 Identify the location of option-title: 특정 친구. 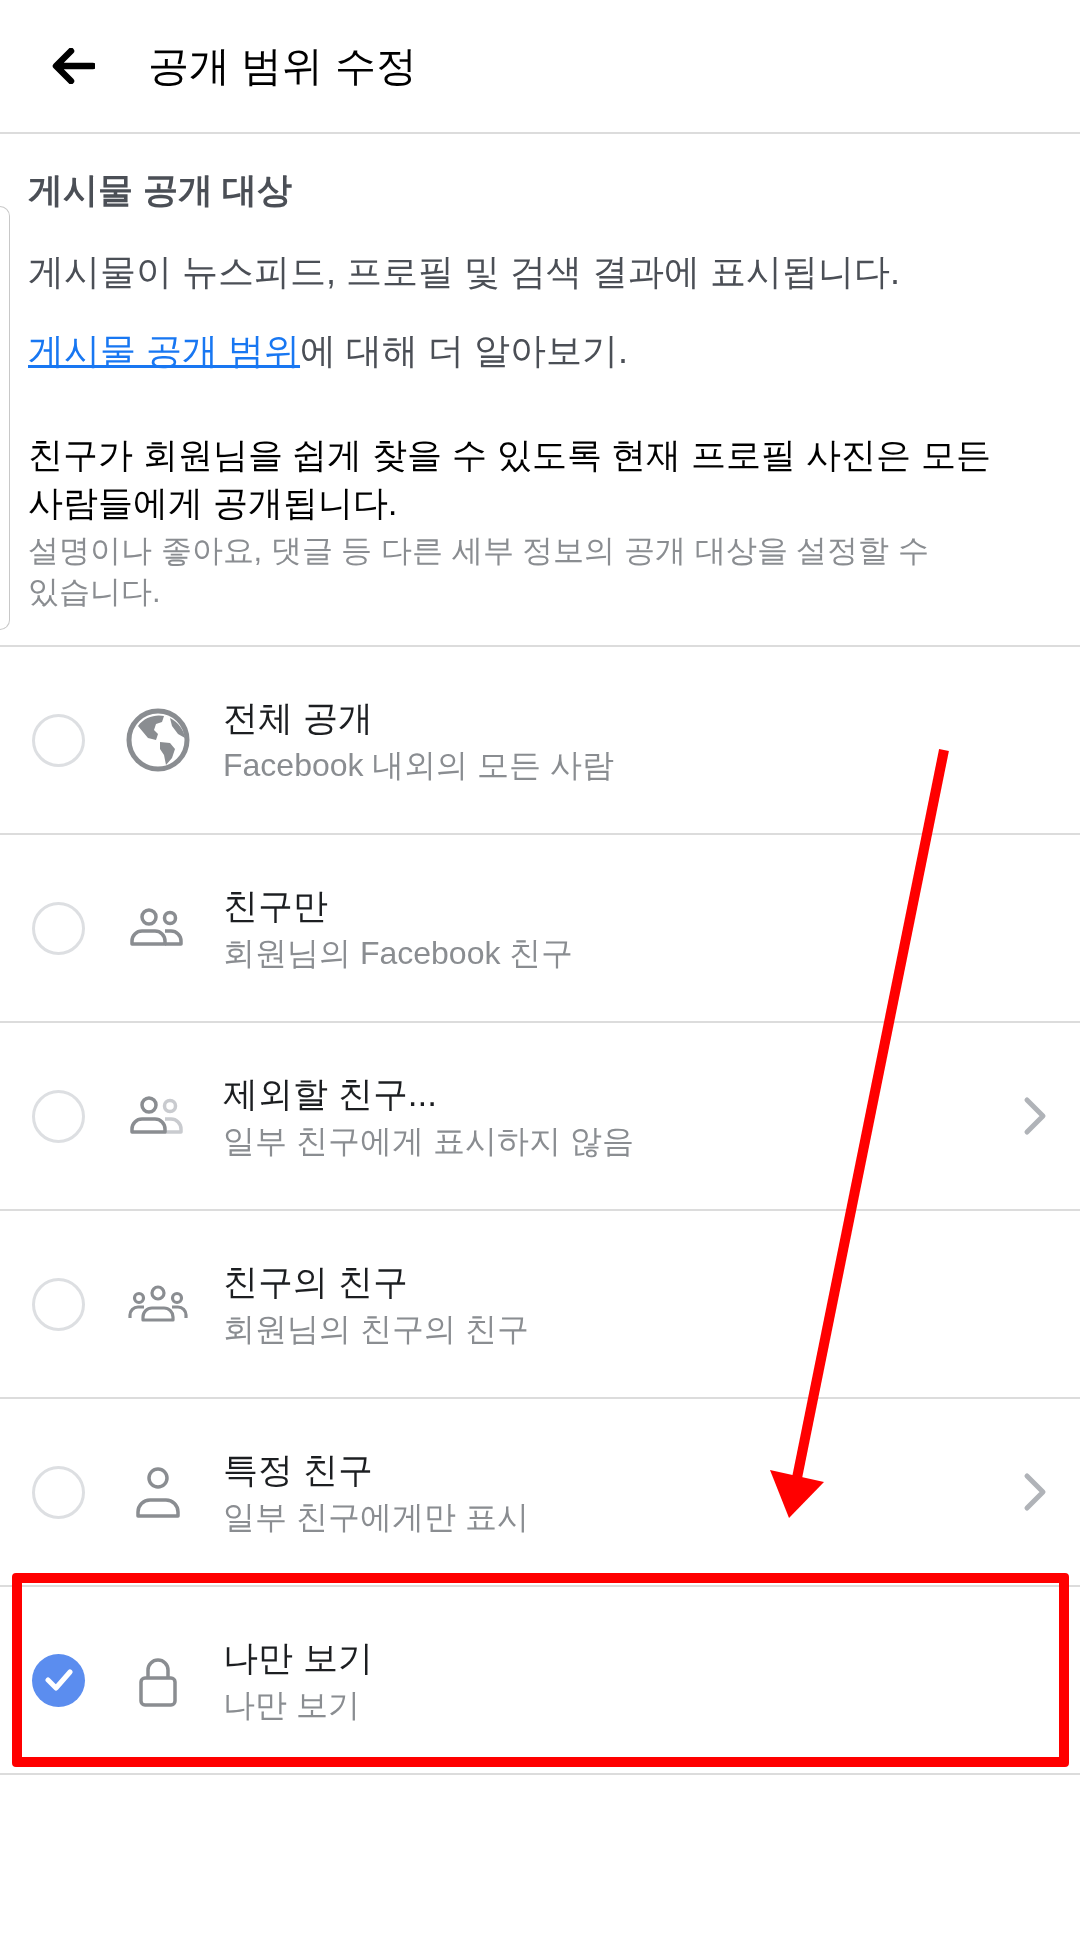
(298, 1470).